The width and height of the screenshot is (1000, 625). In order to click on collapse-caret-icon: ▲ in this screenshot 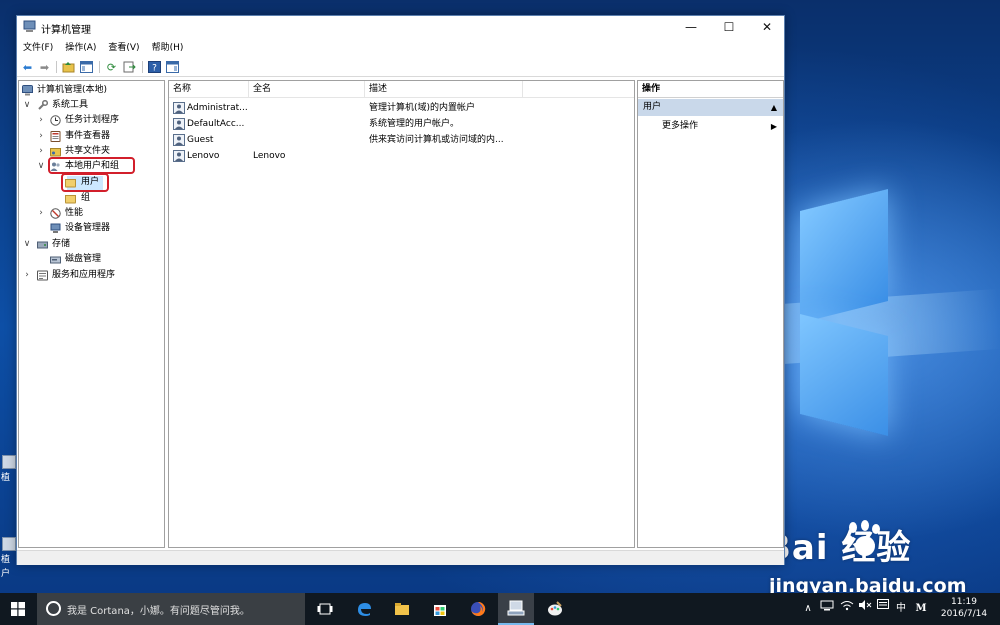, I will do `click(774, 107)`.